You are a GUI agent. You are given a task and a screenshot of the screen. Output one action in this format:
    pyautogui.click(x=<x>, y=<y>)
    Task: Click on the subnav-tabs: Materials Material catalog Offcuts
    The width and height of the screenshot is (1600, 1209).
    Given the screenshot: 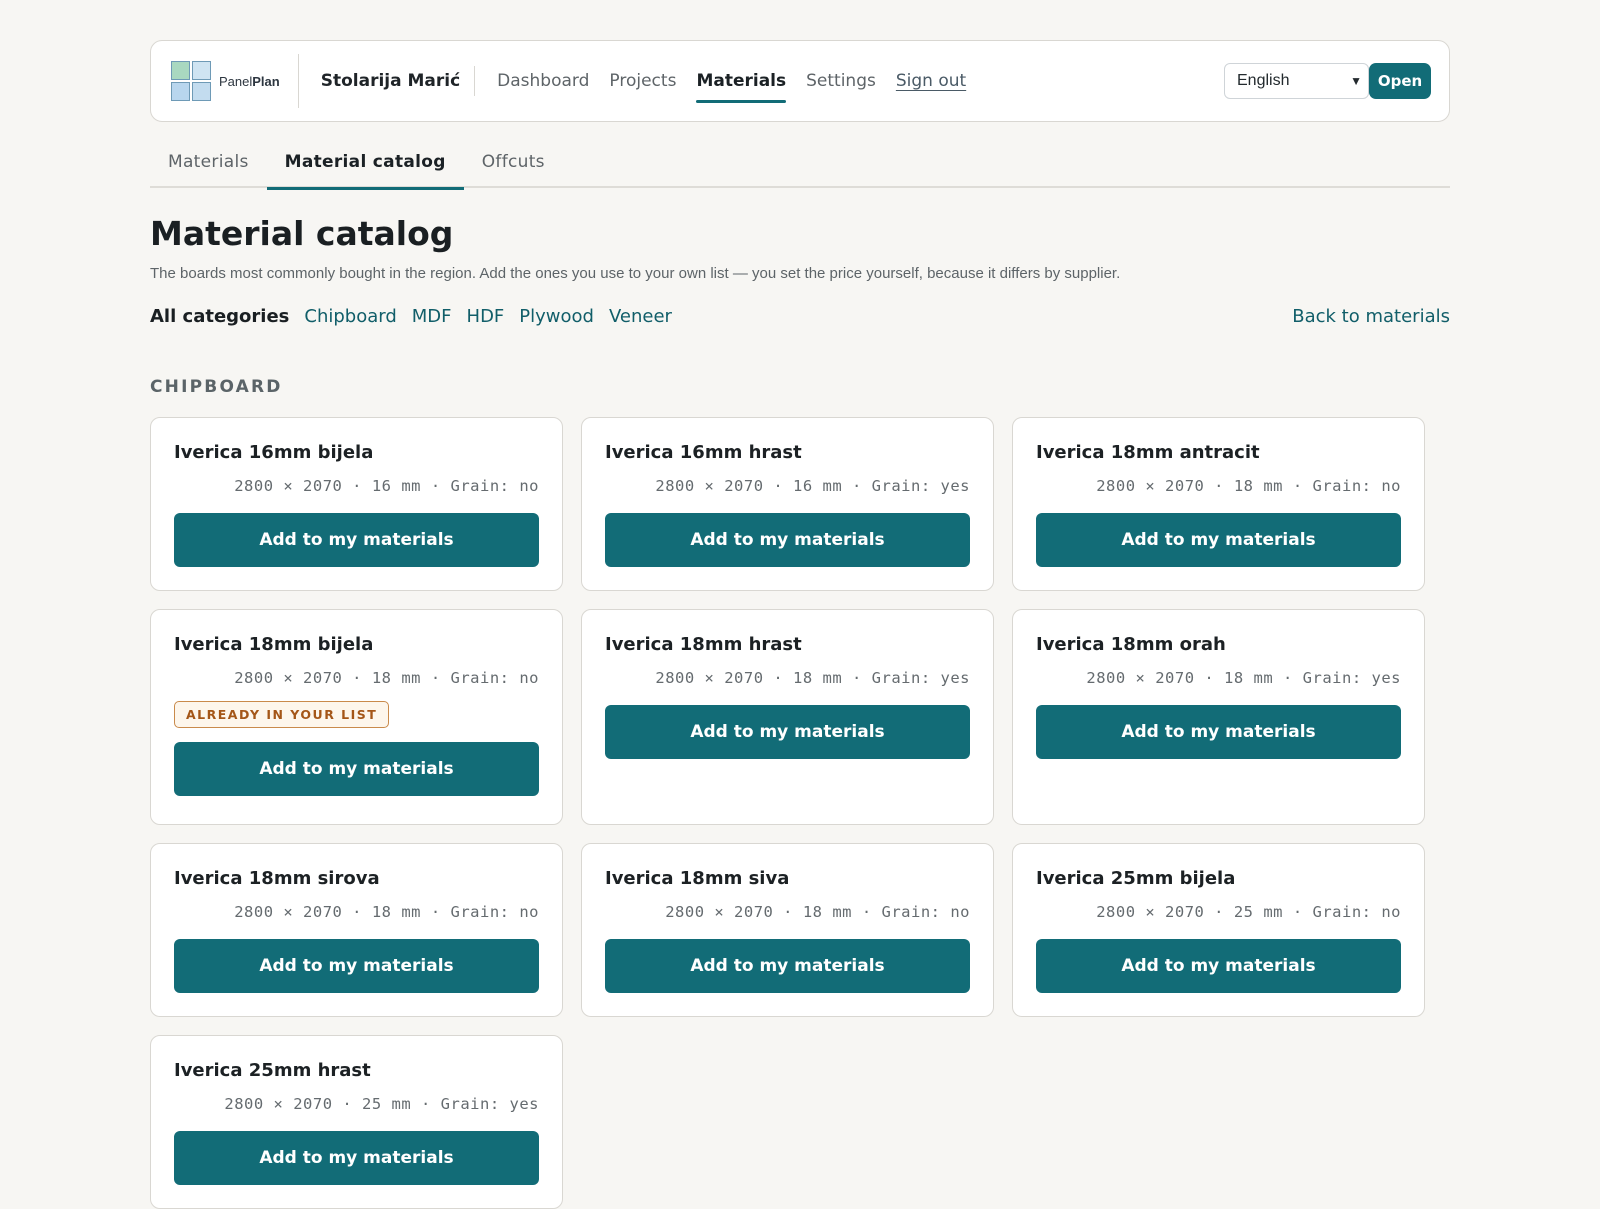 What is the action you would take?
    pyautogui.click(x=800, y=163)
    